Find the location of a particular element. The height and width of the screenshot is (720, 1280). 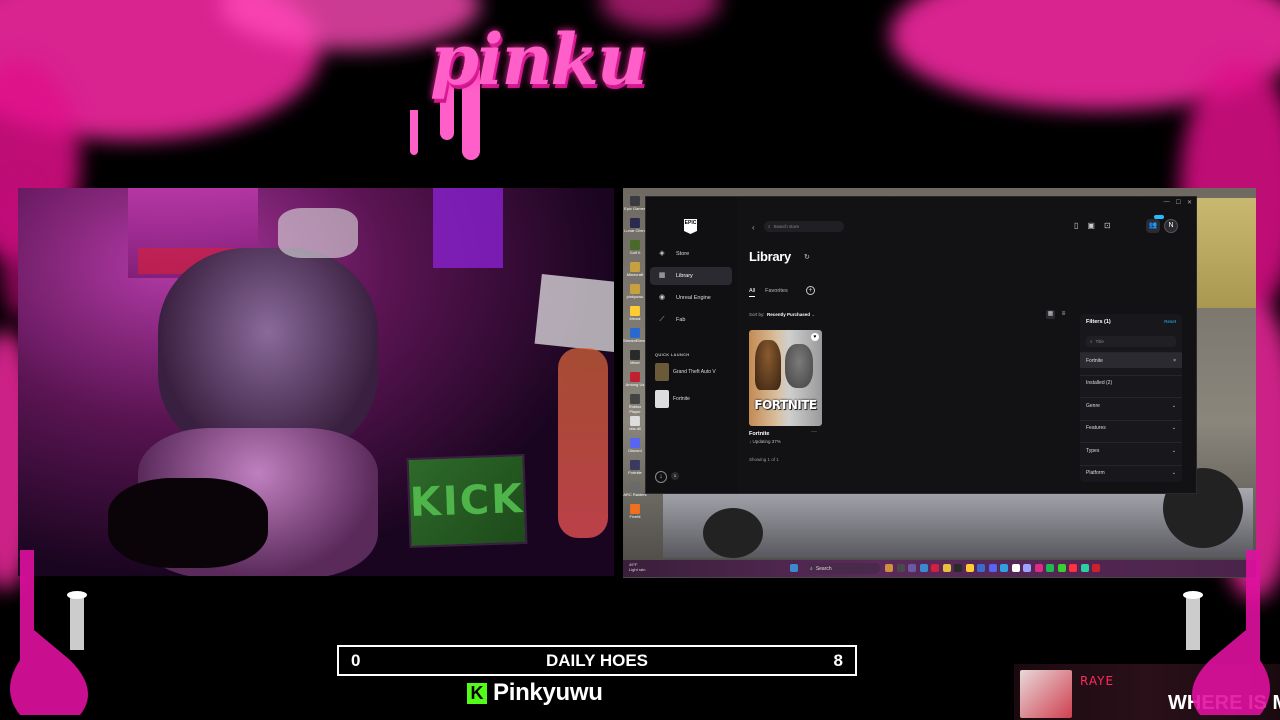

favorite-heart-icon: ♥ is located at coordinates (815, 337).